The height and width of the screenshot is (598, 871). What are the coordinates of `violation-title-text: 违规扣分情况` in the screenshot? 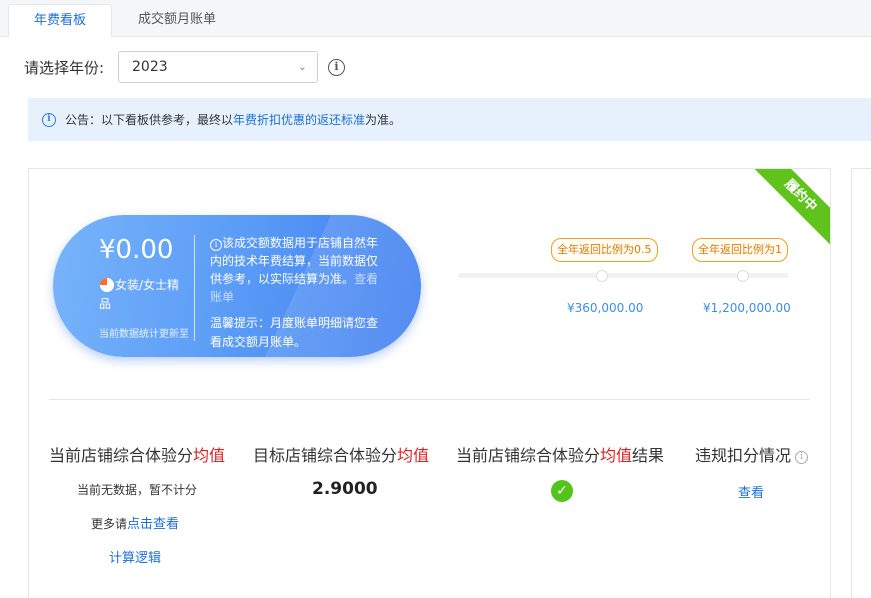 It's located at (743, 455).